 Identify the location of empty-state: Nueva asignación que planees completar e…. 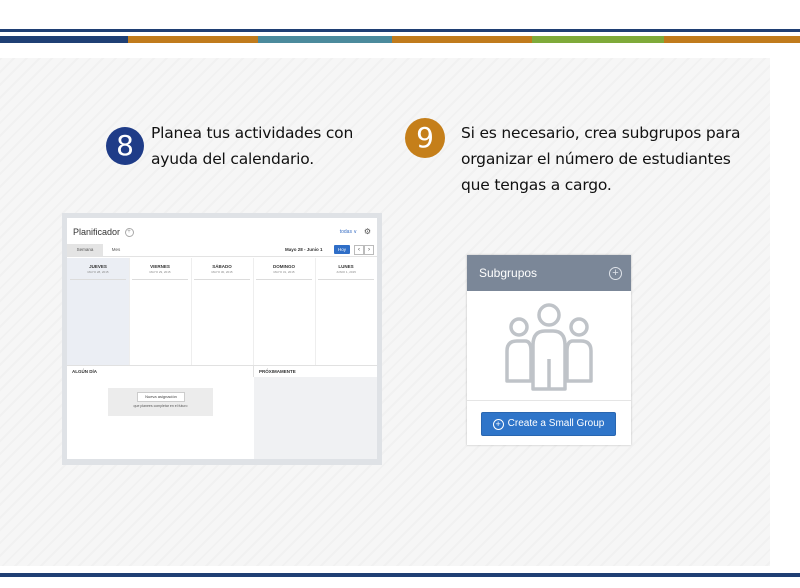
(160, 402).